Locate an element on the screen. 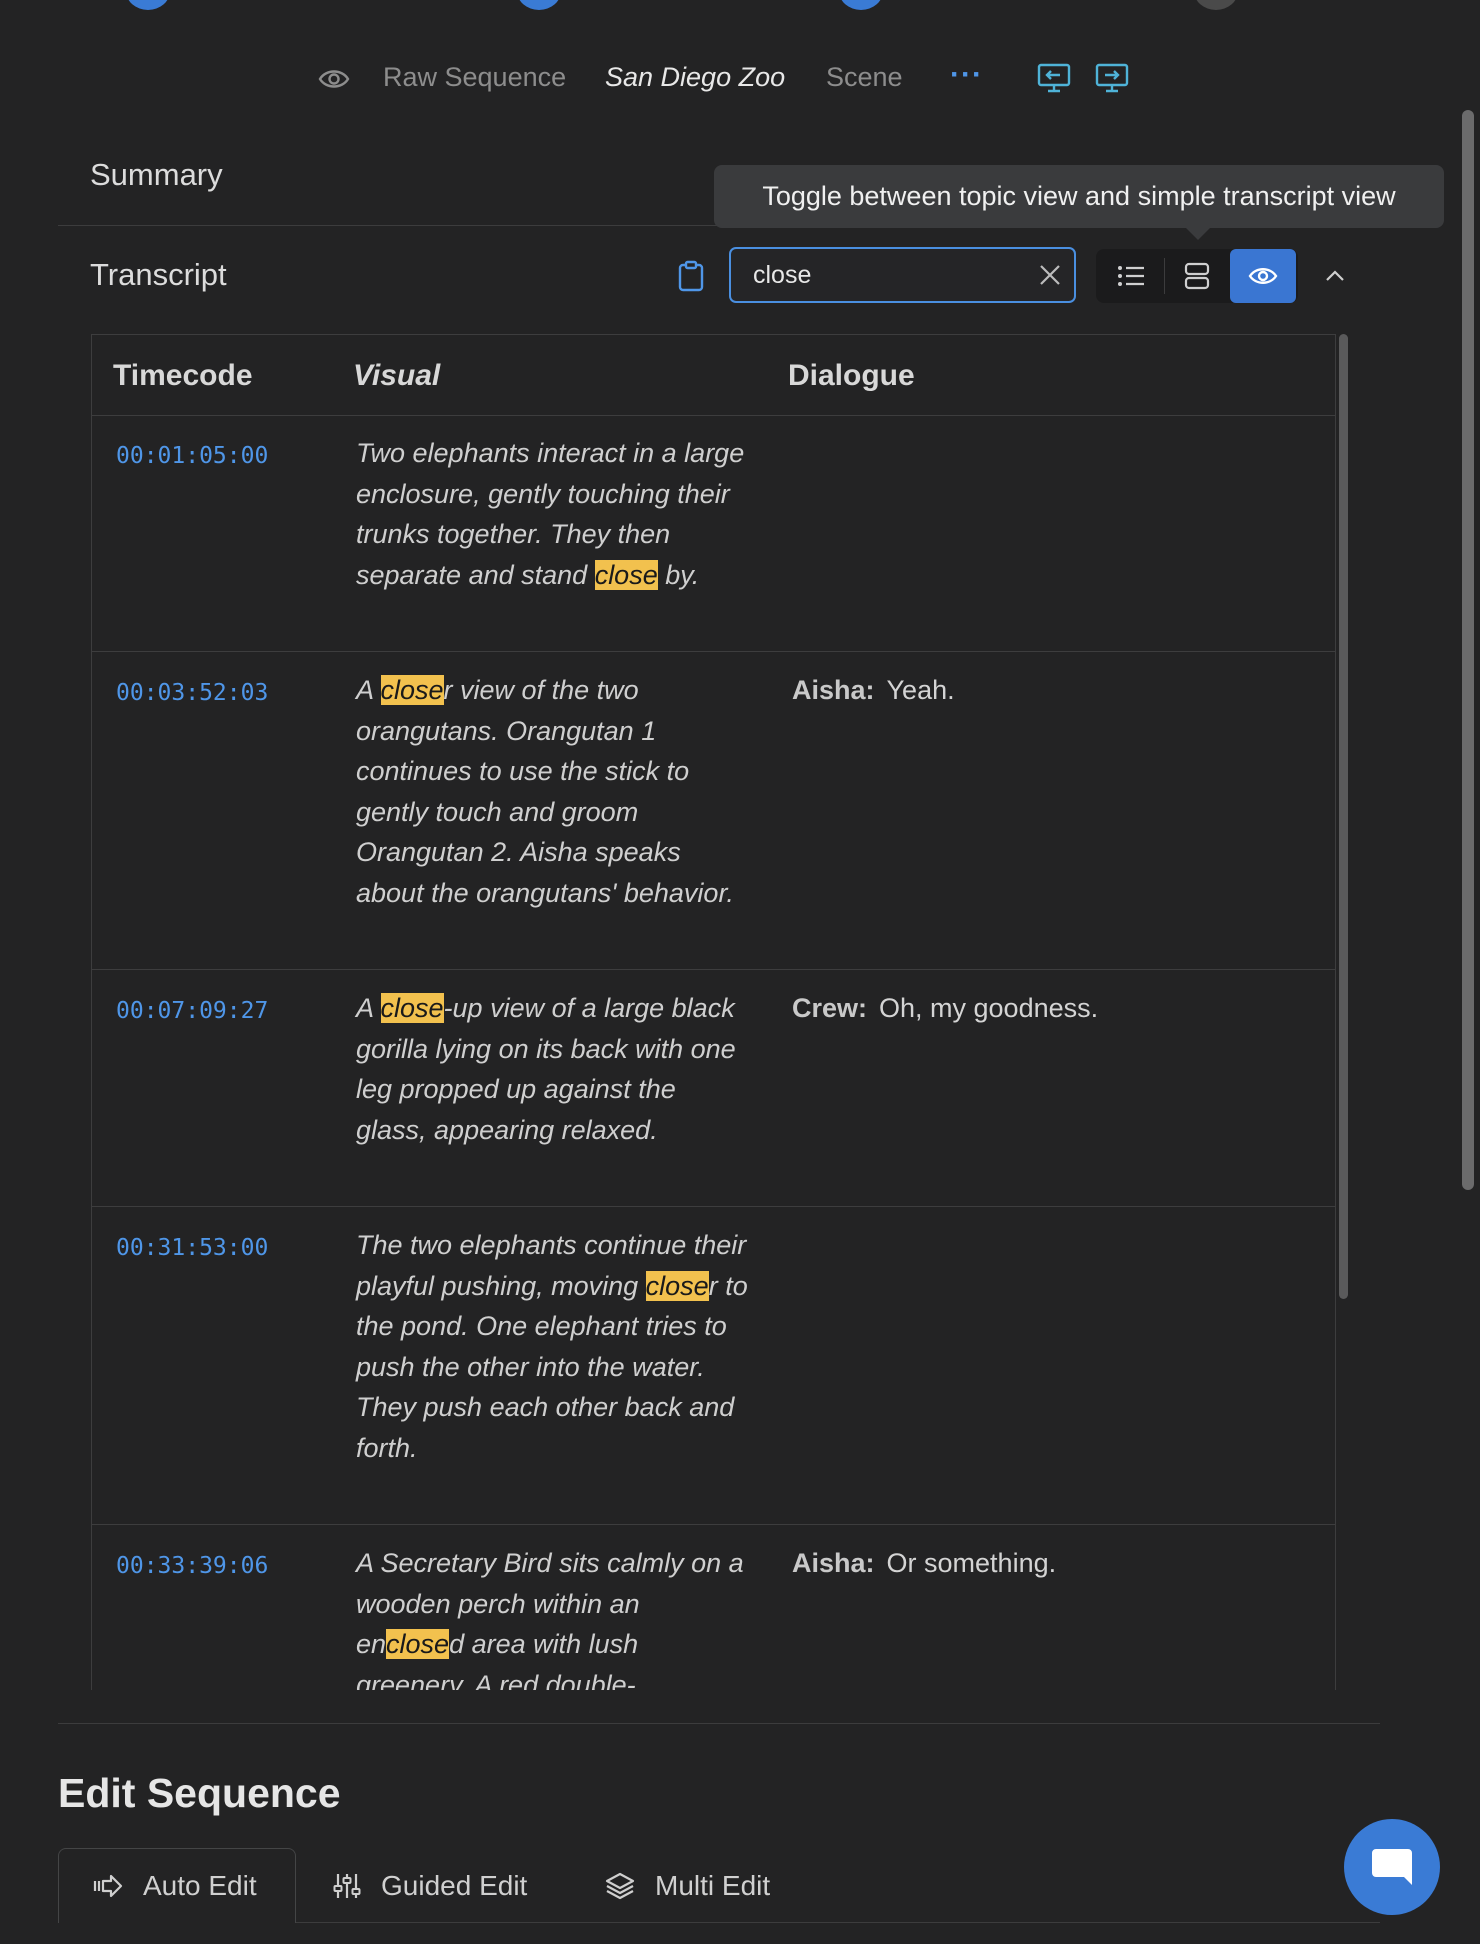 The width and height of the screenshot is (1480, 1944). simple-transcript-view-icon is located at coordinates (1263, 276).